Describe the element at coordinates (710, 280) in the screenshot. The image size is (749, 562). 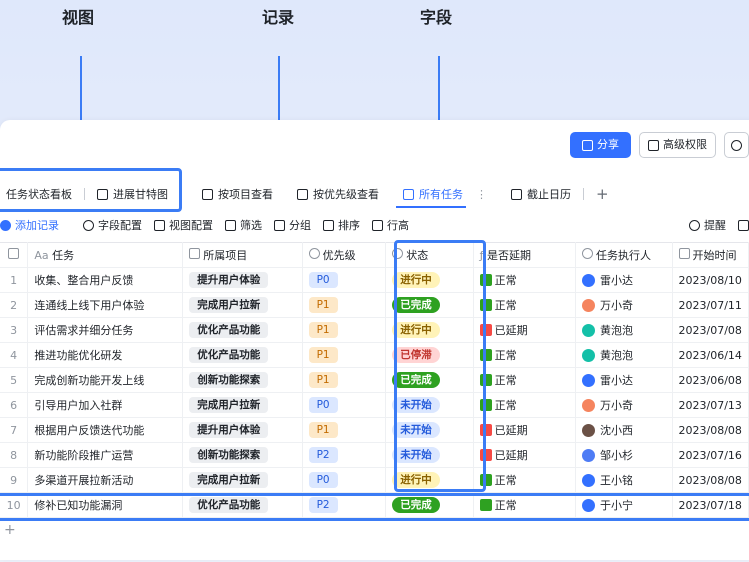
I see `start-cell: 2023/08/10` at that location.